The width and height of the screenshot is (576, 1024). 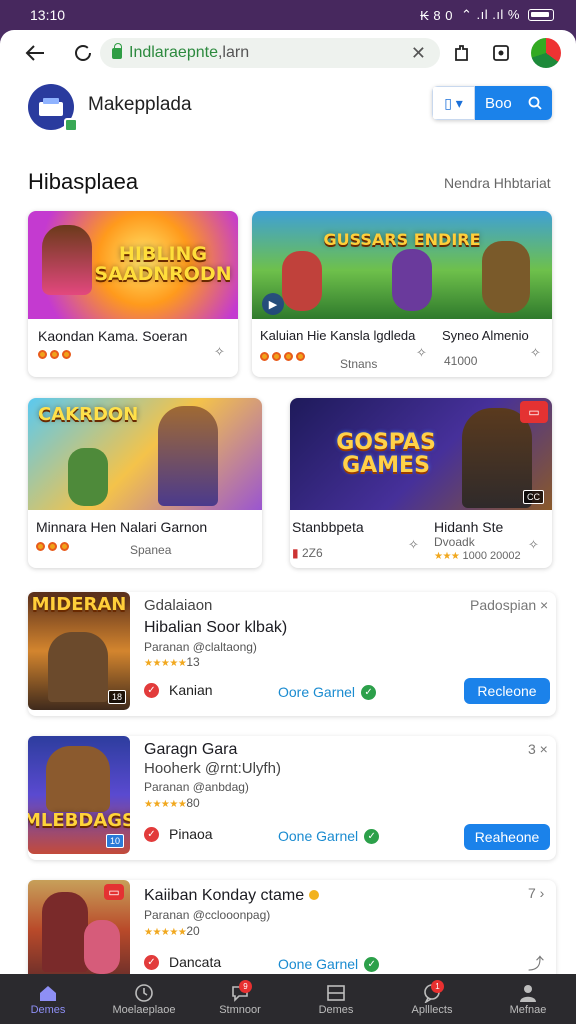 I want to click on rating-stars: ★★★ 1000 20002, so click(x=477, y=556).